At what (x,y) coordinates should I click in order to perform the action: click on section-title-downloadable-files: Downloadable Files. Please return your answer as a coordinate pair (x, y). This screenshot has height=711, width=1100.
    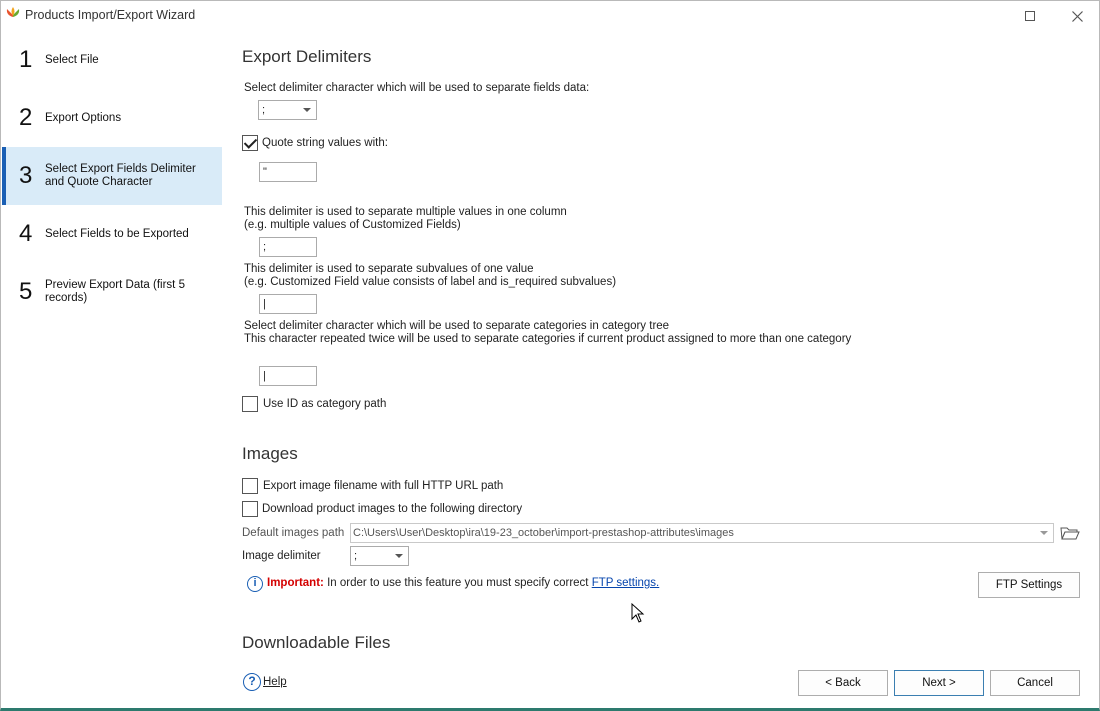
    Looking at the image, I should click on (316, 642).